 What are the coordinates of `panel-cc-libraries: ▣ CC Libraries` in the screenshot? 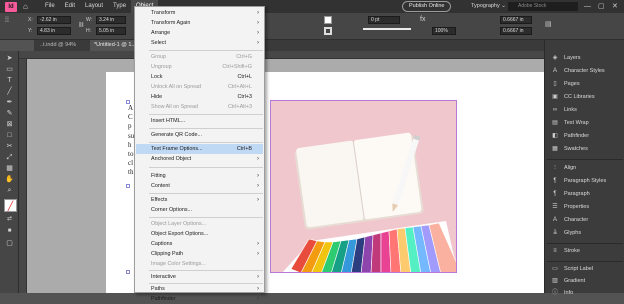 It's located at (572, 97).